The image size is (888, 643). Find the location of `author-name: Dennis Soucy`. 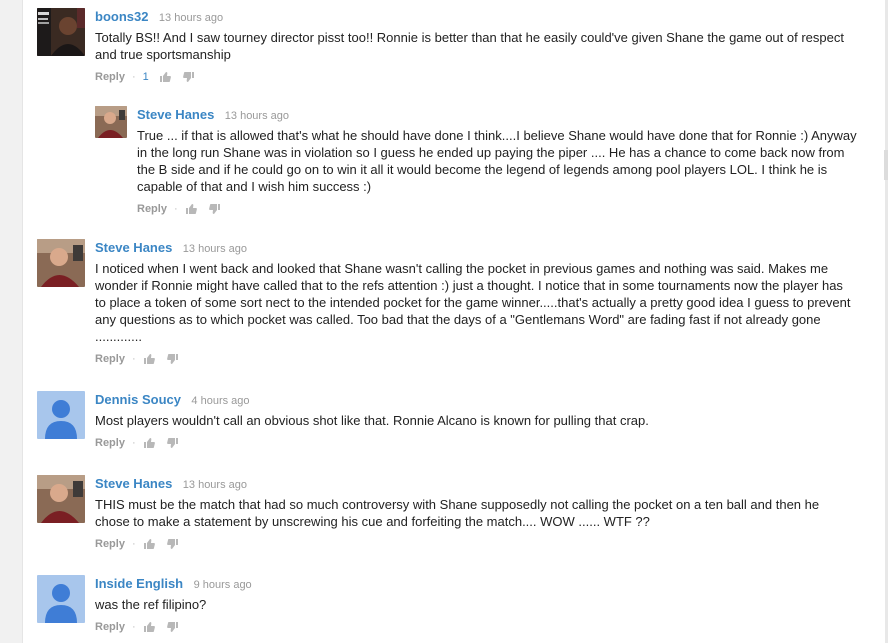

author-name: Dennis Soucy is located at coordinates (138, 399).